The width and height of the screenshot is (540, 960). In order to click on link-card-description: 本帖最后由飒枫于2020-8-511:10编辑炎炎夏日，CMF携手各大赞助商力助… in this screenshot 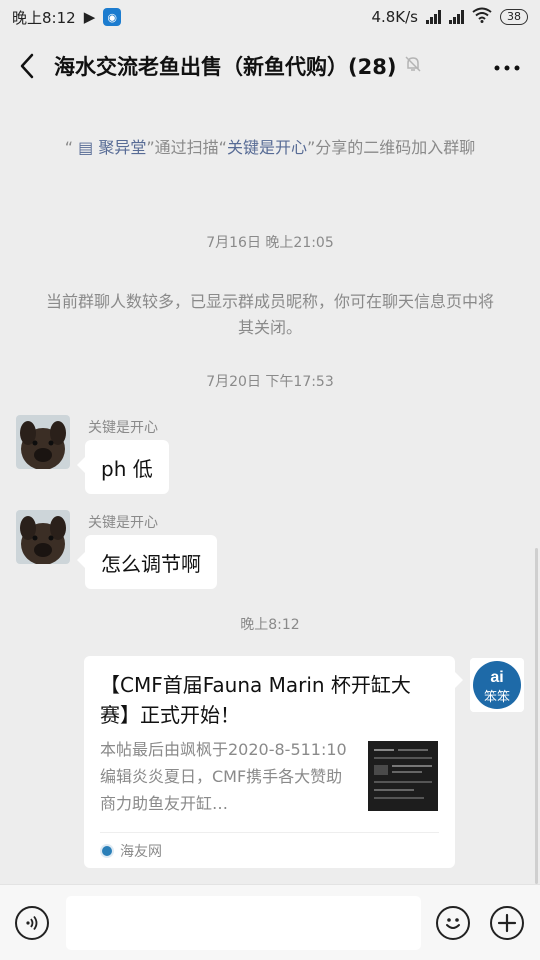, I will do `click(223, 776)`.